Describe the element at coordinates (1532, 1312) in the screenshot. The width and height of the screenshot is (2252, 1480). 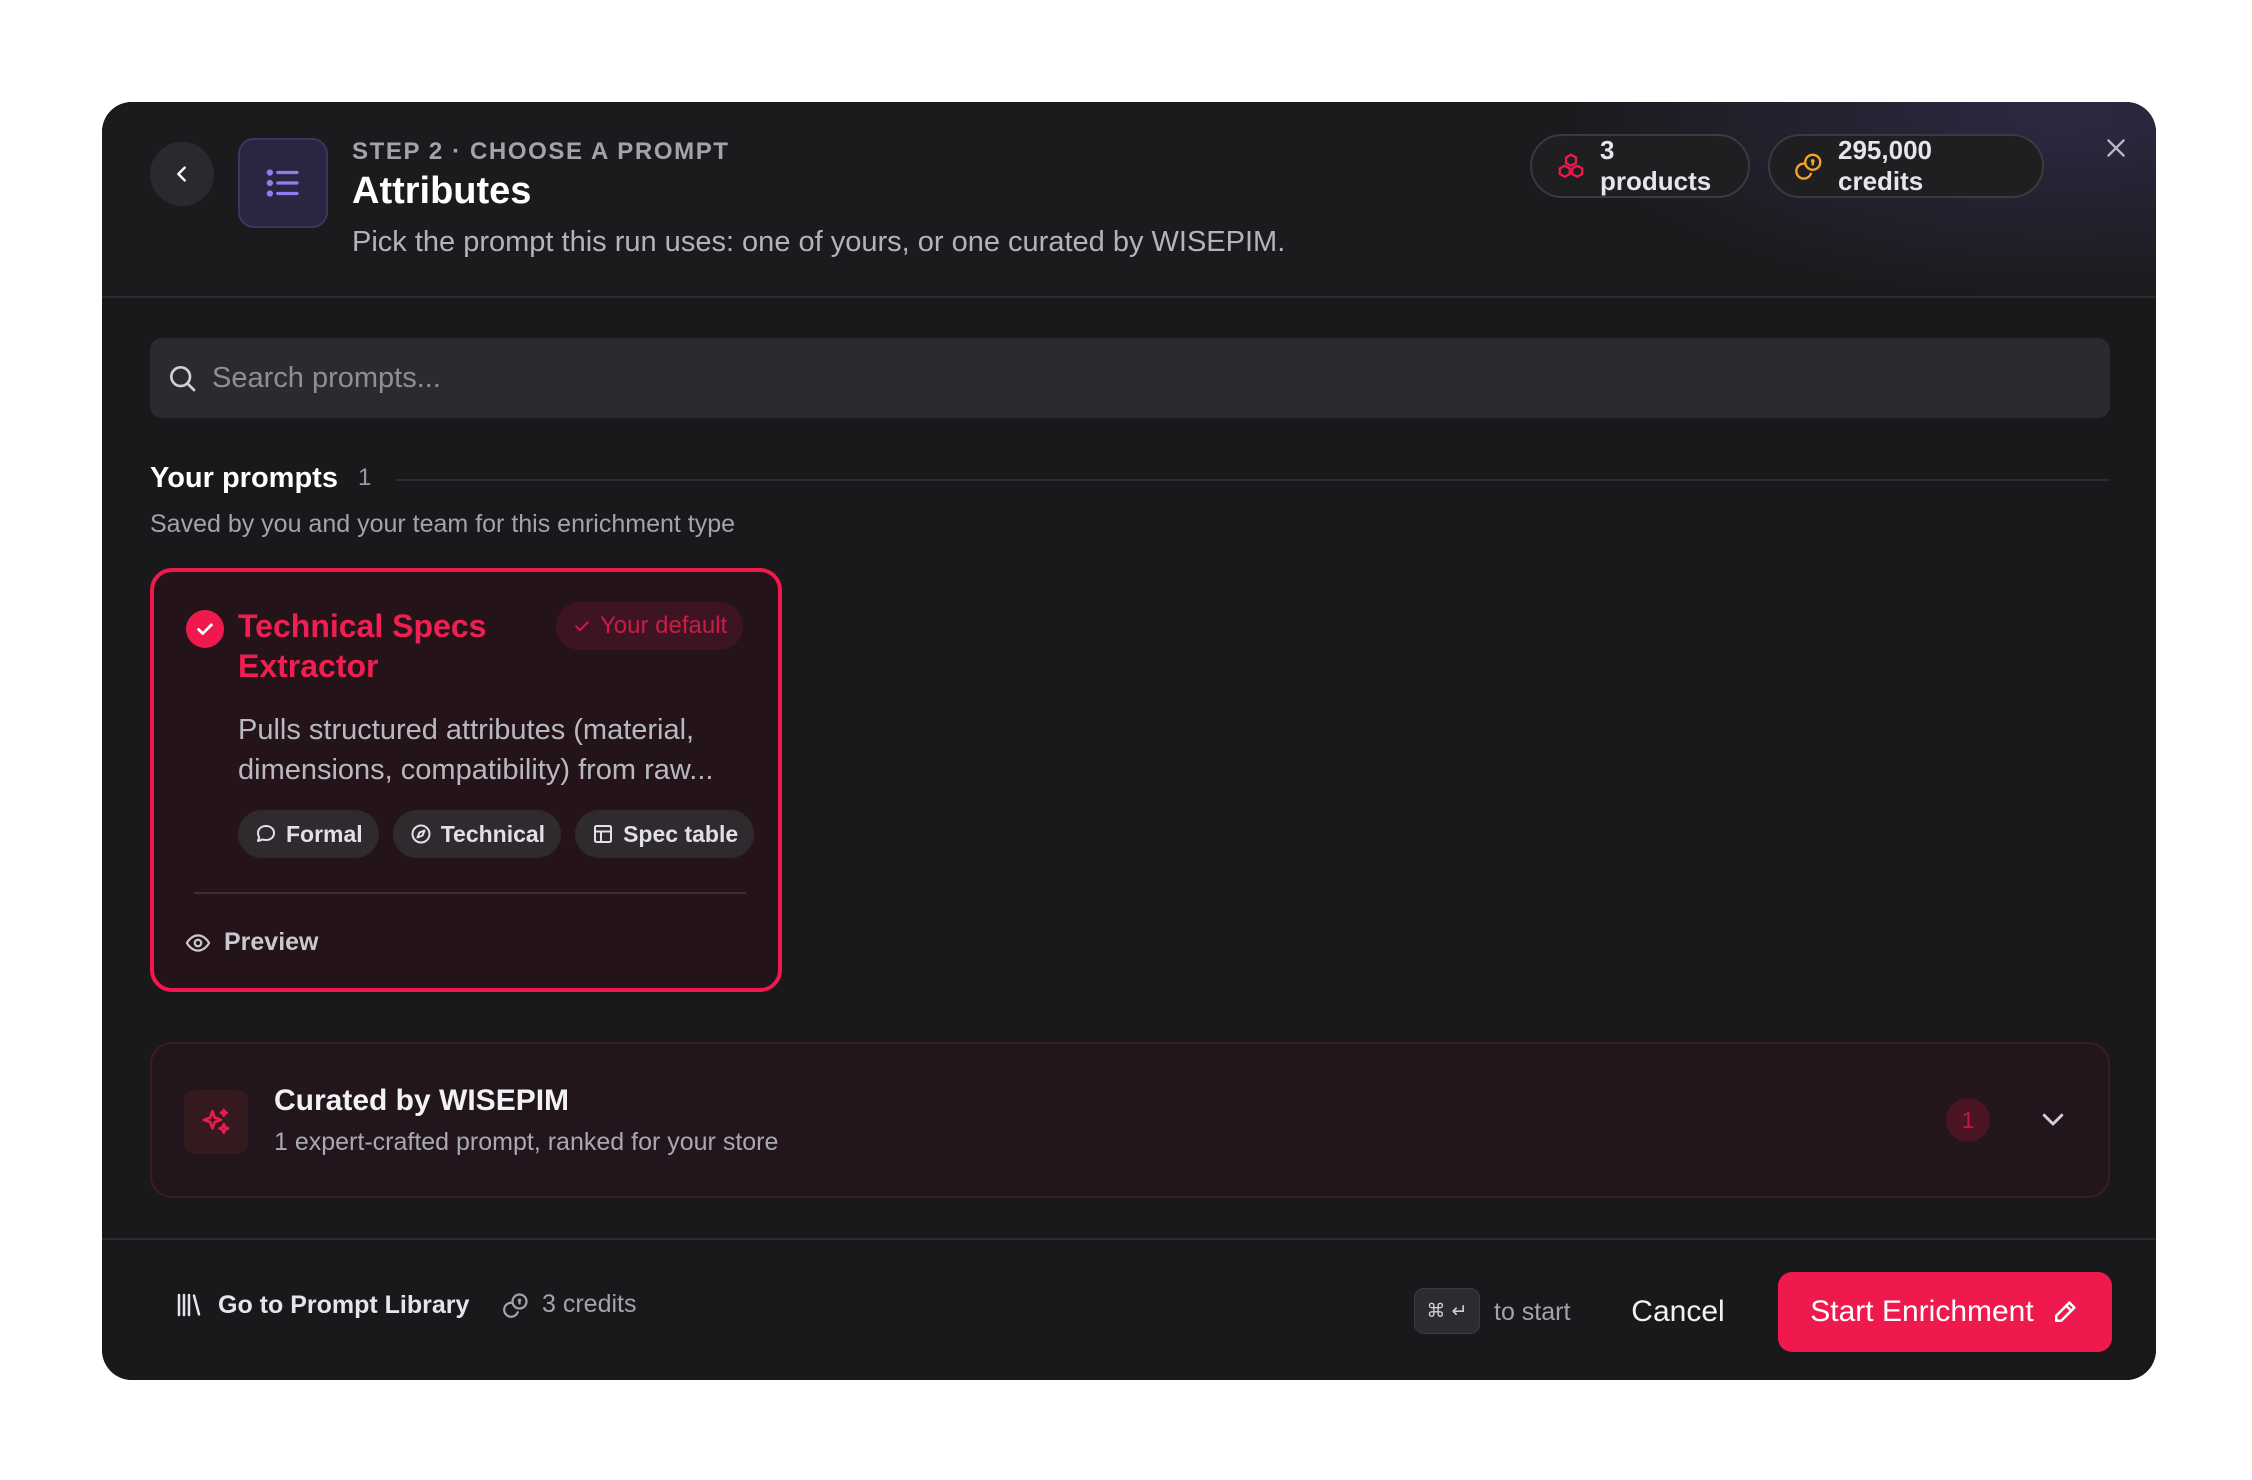
I see `shortcut-hint: to start` at that location.